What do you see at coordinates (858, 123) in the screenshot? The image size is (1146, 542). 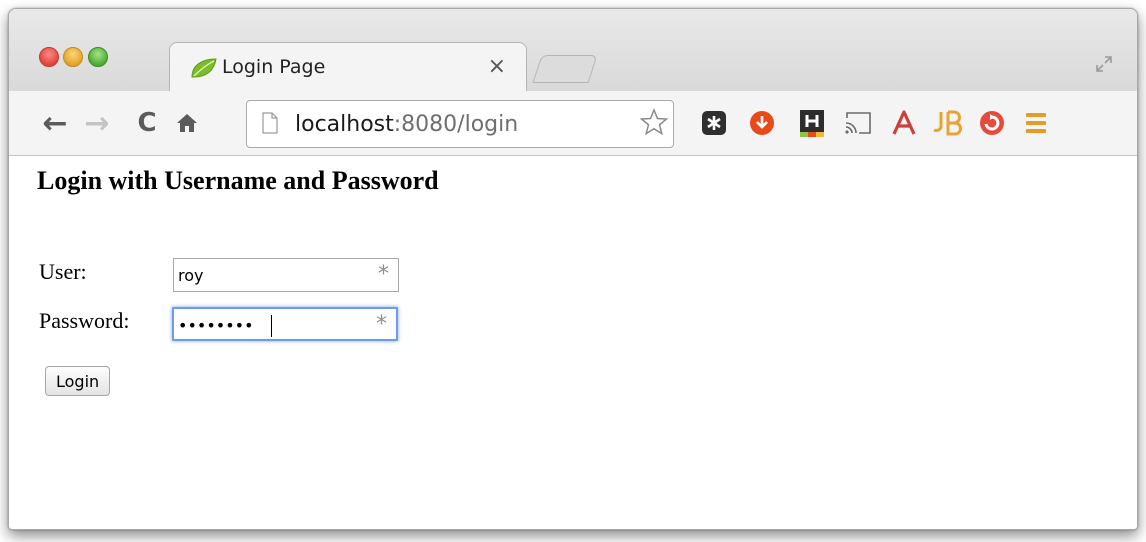 I see `cast-icon` at bounding box center [858, 123].